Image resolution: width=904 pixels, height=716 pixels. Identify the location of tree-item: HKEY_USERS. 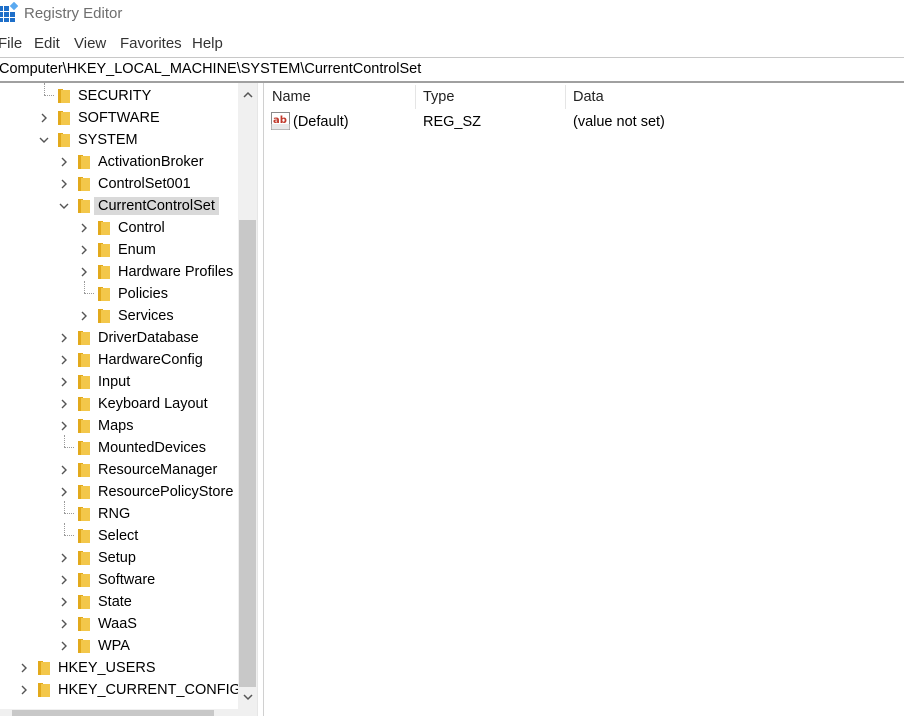
(119, 668).